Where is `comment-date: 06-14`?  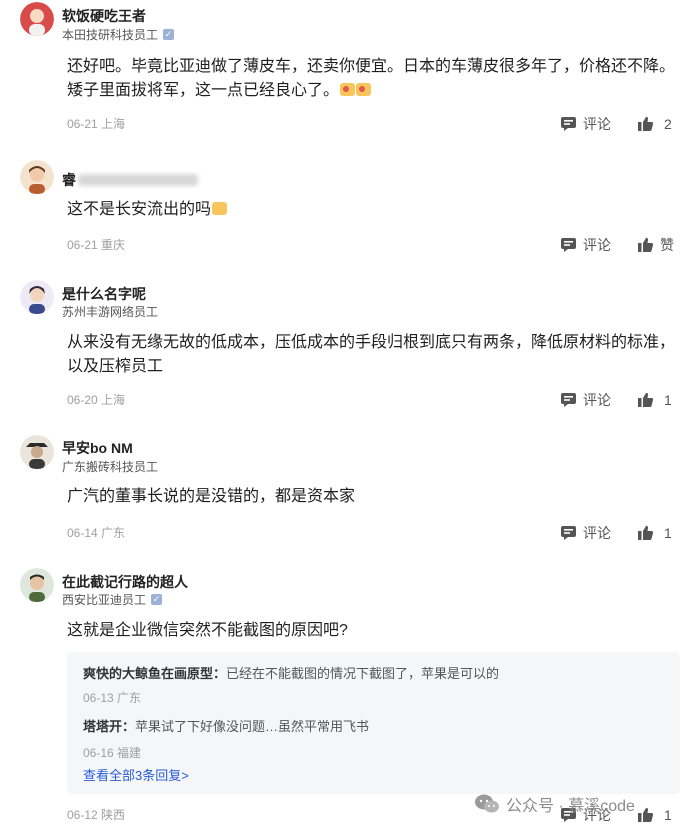
comment-date: 06-14 is located at coordinates (82, 533).